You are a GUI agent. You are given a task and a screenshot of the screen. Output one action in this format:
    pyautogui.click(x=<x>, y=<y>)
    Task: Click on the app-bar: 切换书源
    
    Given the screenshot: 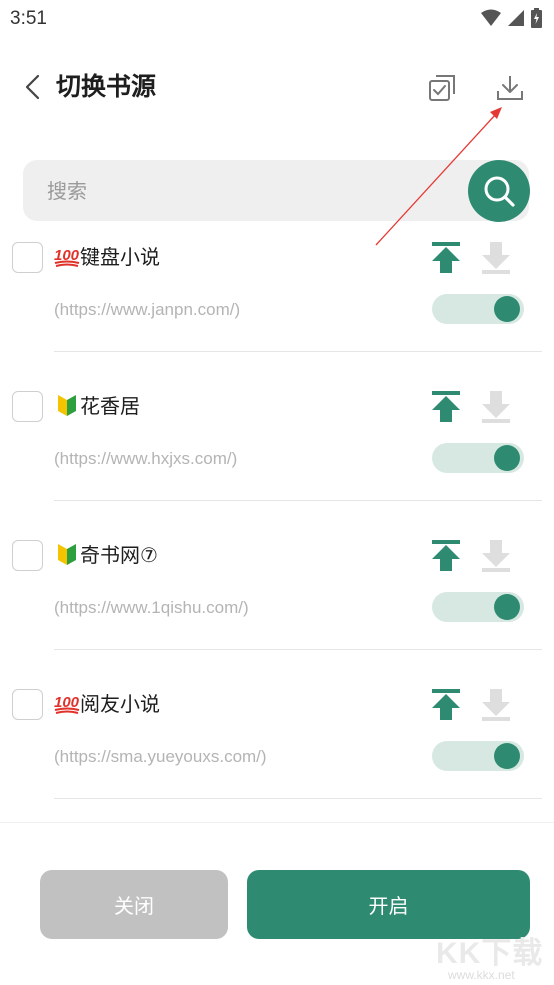 What is the action you would take?
    pyautogui.click(x=277, y=88)
    